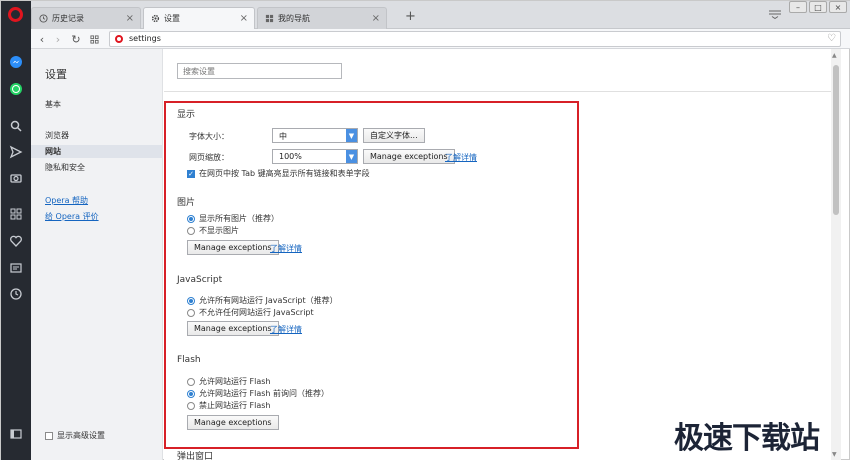 Image resolution: width=850 pixels, height=460 pixels. What do you see at coordinates (256, 312) in the screenshot?
I see `option-label: 不允许任何网站运行 JavaScript` at bounding box center [256, 312].